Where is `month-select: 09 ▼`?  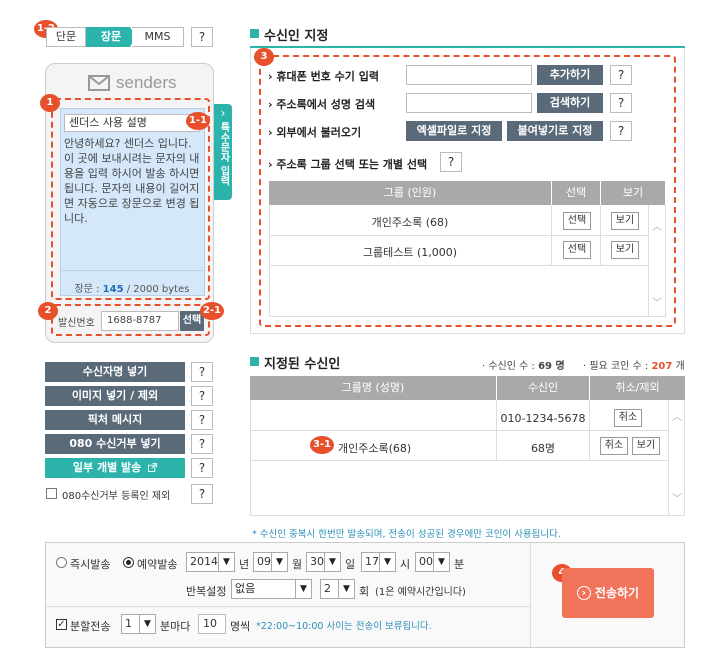
month-select: 09 ▼ is located at coordinates (270, 562).